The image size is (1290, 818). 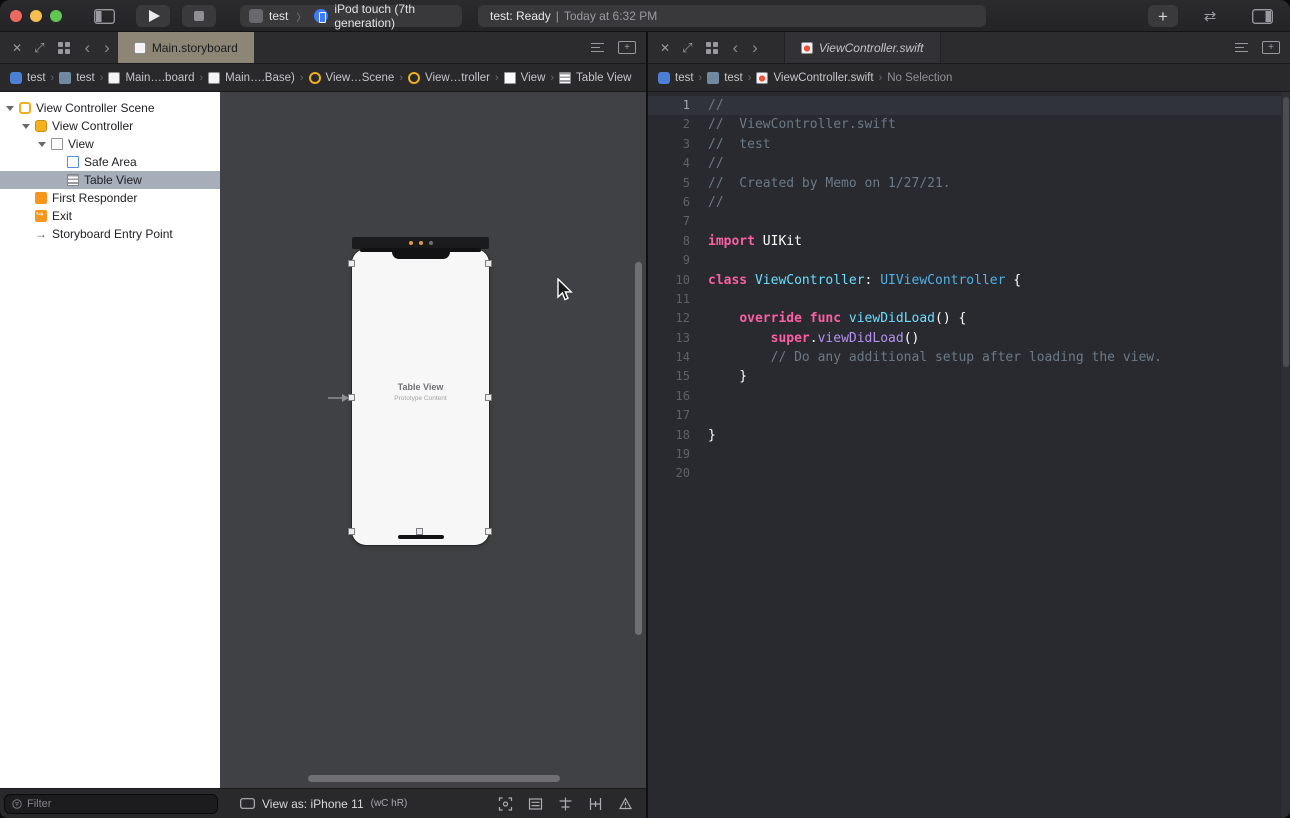 What do you see at coordinates (110, 198) in the screenshot?
I see `outline-row-first-responder: First Responder` at bounding box center [110, 198].